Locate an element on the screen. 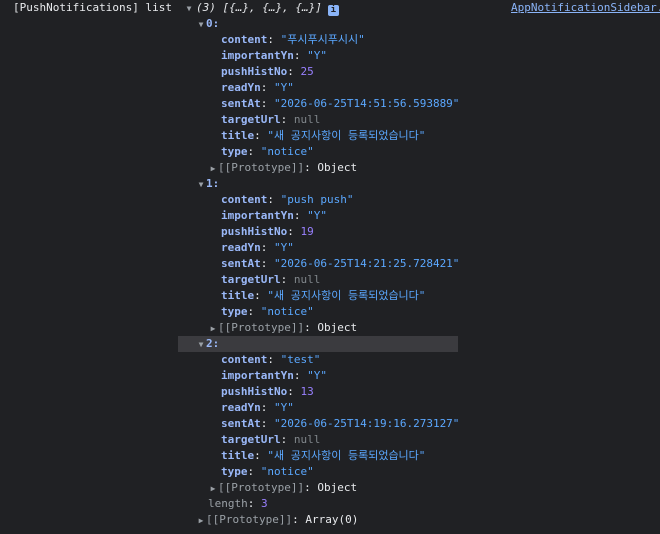  property-key: targetUrl is located at coordinates (251, 439).